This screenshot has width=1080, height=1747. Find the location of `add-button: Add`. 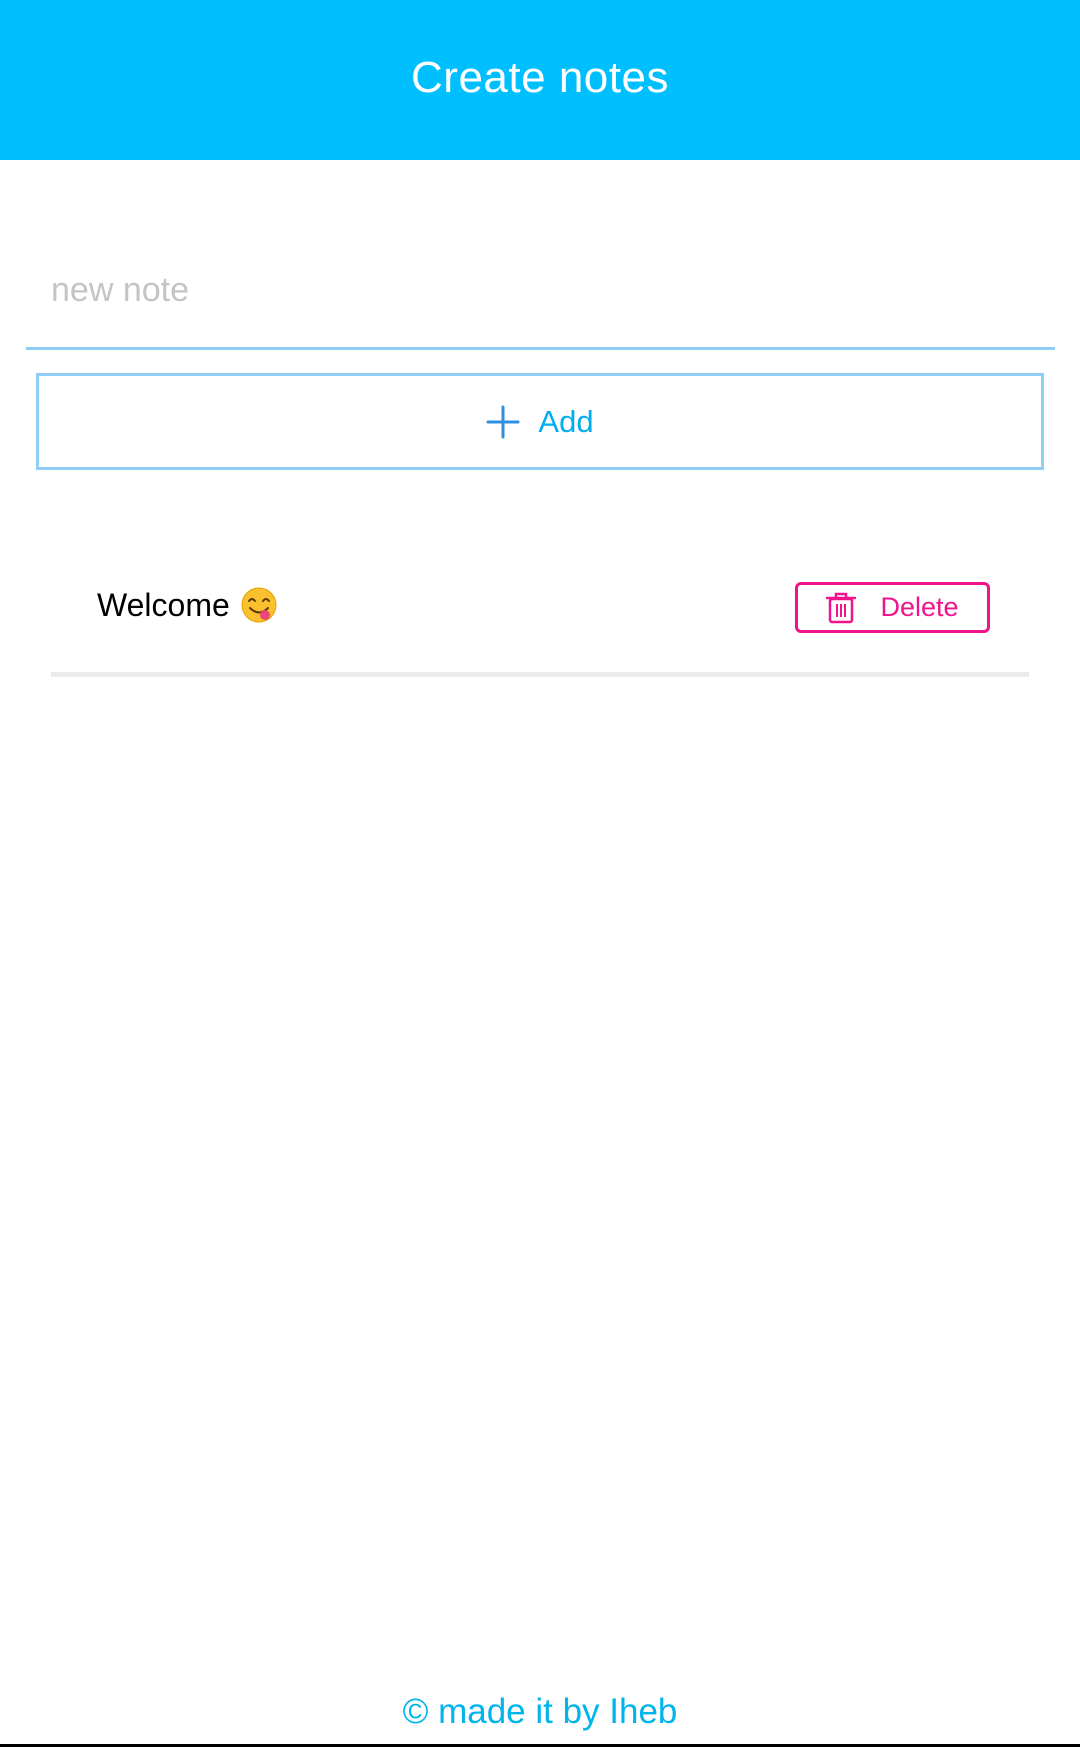

add-button: Add is located at coordinates (540, 421).